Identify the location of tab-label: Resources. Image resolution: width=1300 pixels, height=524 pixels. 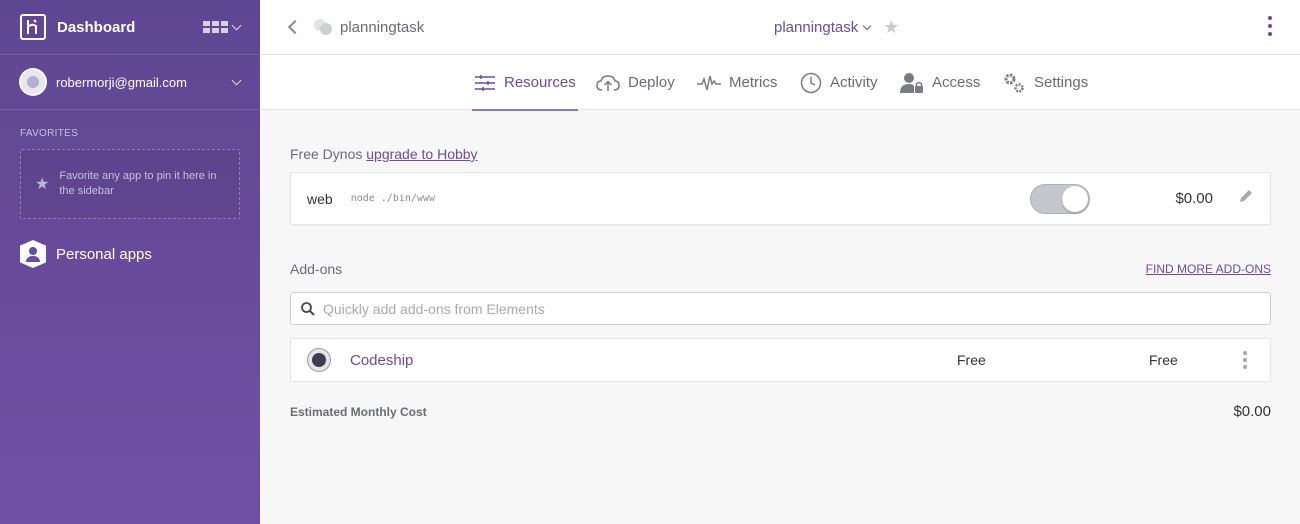
(540, 82).